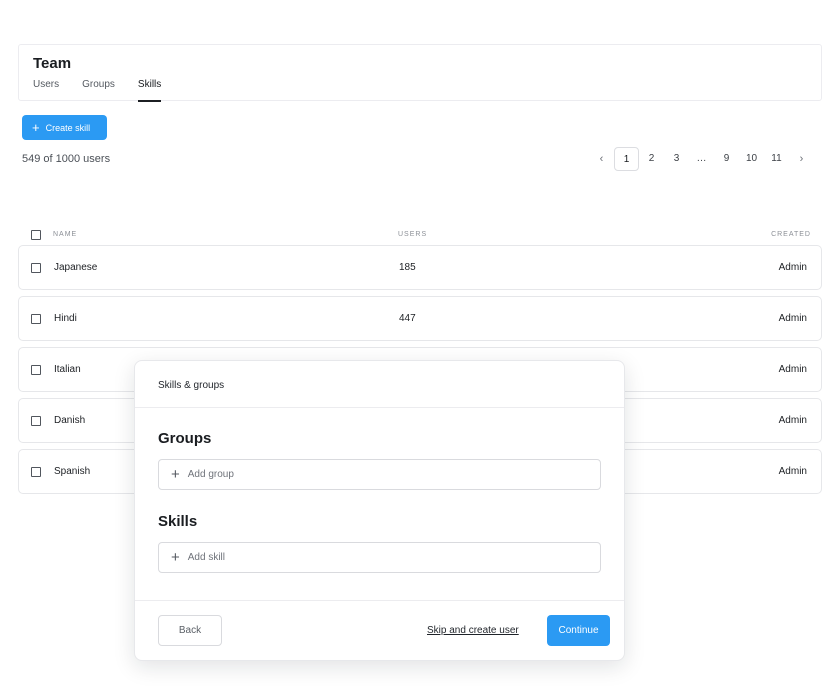 This screenshot has width=840, height=700. What do you see at coordinates (407, 318) in the screenshot?
I see `row-users: 447` at bounding box center [407, 318].